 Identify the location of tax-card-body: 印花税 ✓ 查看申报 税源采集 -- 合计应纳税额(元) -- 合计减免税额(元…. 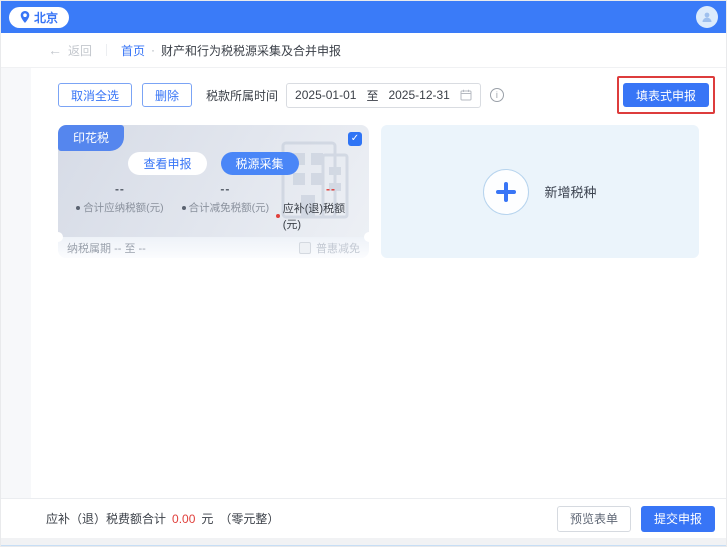
(213, 181).